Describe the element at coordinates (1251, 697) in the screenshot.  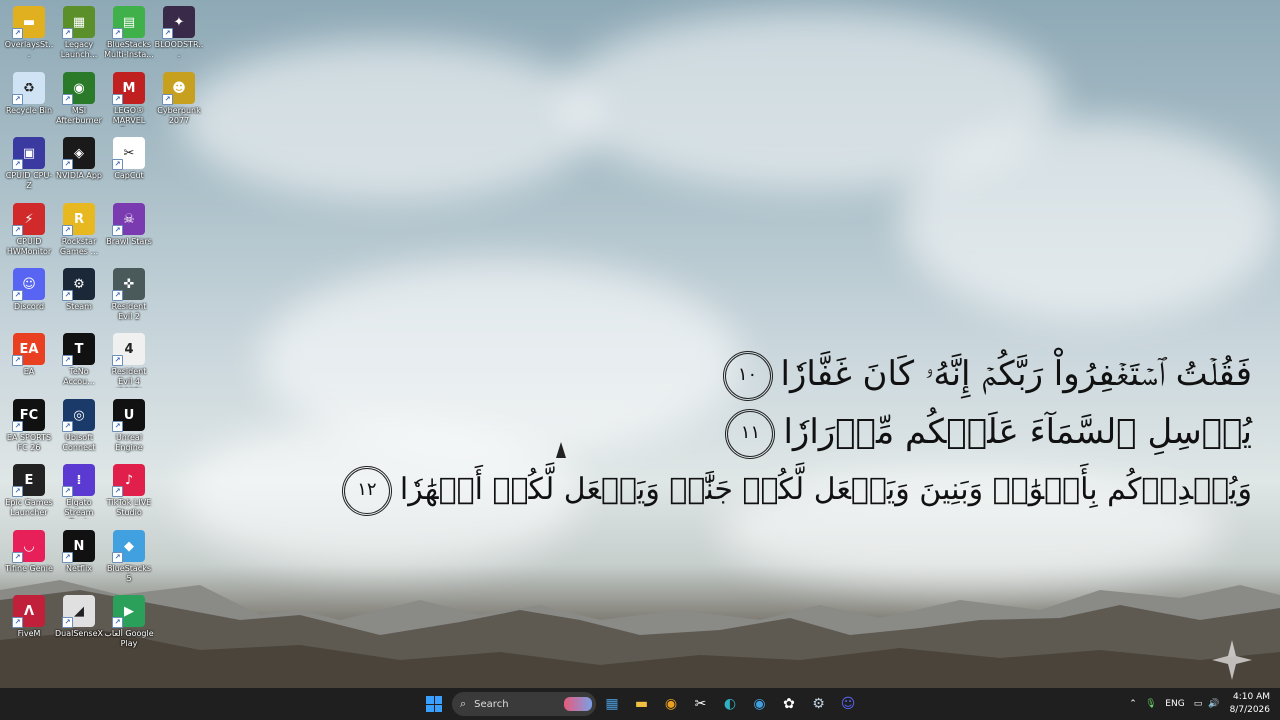
I see `clock-time: 4:10 AM` at that location.